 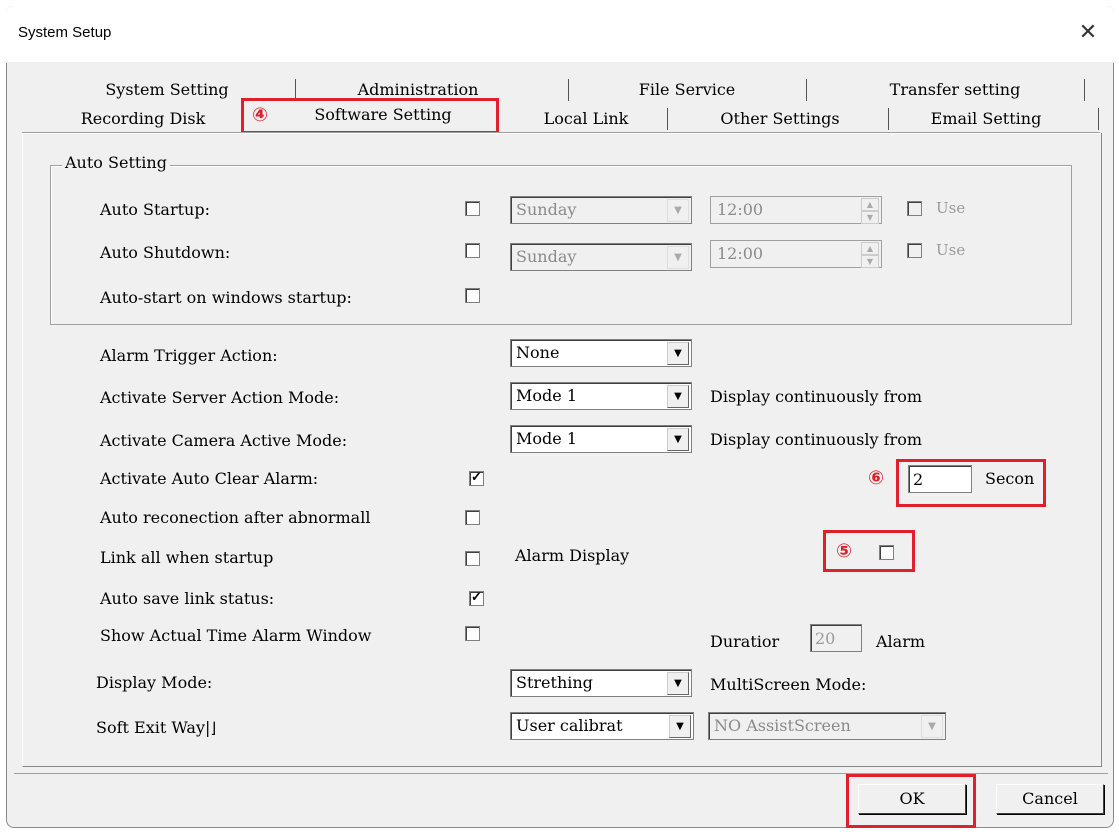 I want to click on tab-recording-disk: Recording Disk, so click(x=143, y=119).